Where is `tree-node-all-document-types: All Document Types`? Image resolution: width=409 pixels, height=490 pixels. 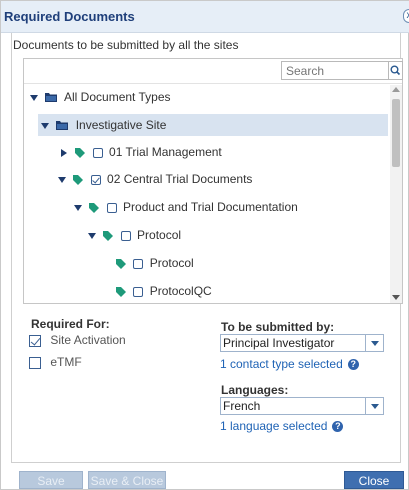 tree-node-all-document-types: All Document Types is located at coordinates (100, 97).